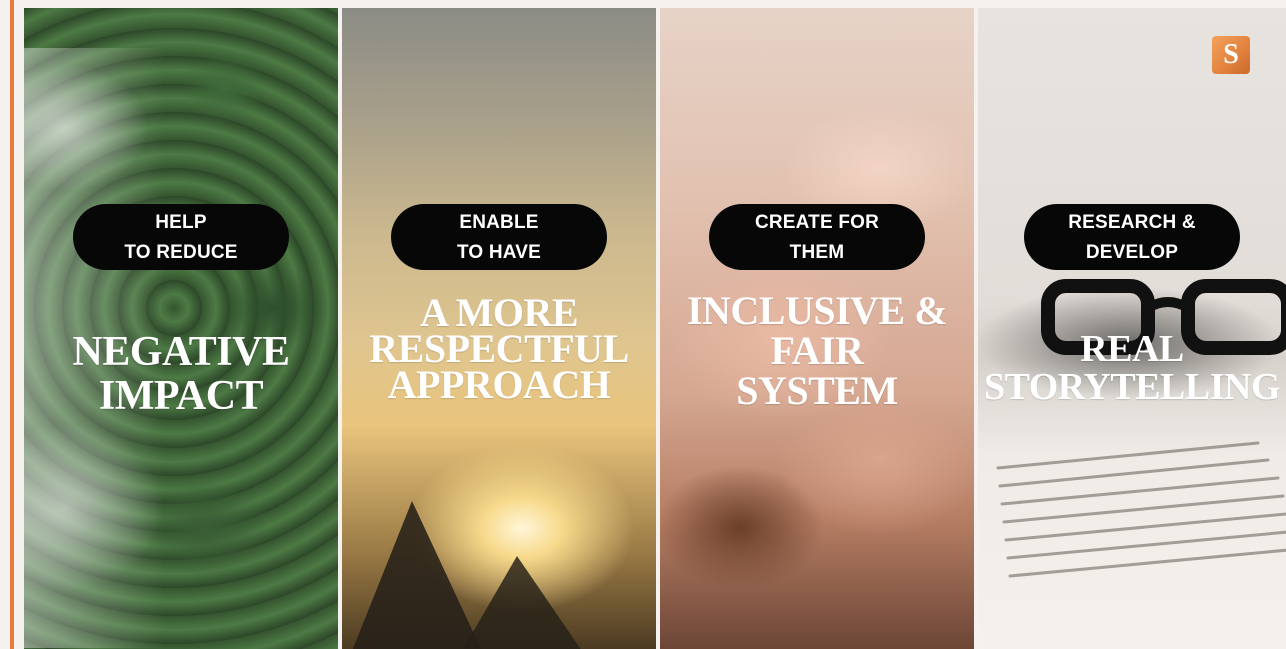  Describe the element at coordinates (817, 310) in the screenshot. I see `headline-line: INCLUSIVE &` at that location.